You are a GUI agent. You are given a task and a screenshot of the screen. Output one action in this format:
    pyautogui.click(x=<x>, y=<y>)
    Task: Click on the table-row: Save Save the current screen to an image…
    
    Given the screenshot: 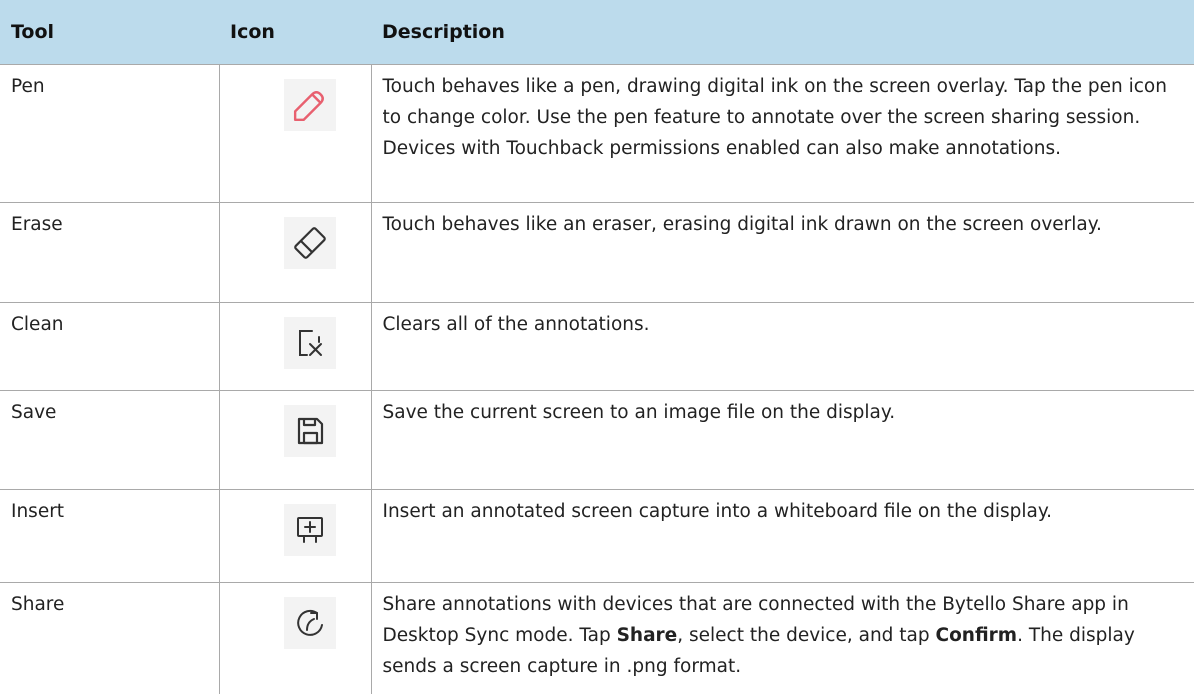 What is the action you would take?
    pyautogui.click(x=597, y=440)
    